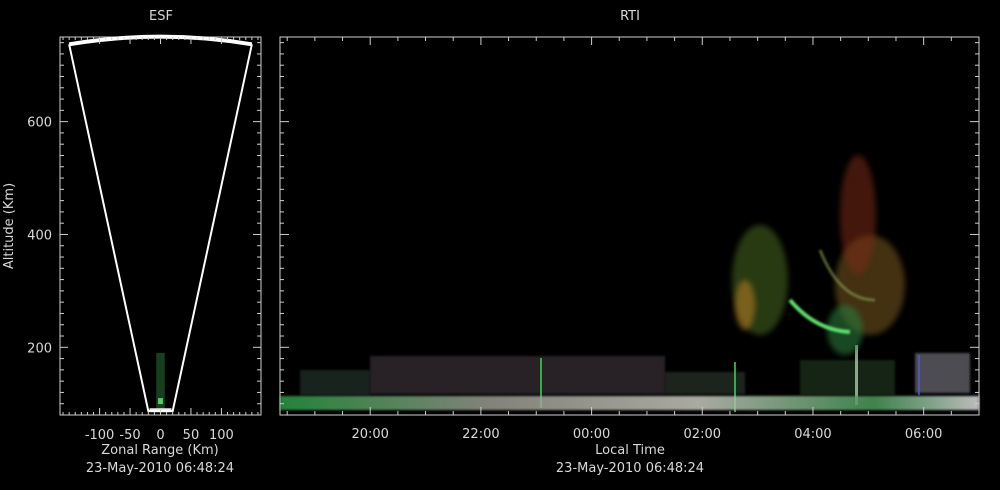 Image resolution: width=1000 pixels, height=490 pixels. Describe the element at coordinates (858, 215) in the screenshot. I see `rti-plume-upper` at that location.